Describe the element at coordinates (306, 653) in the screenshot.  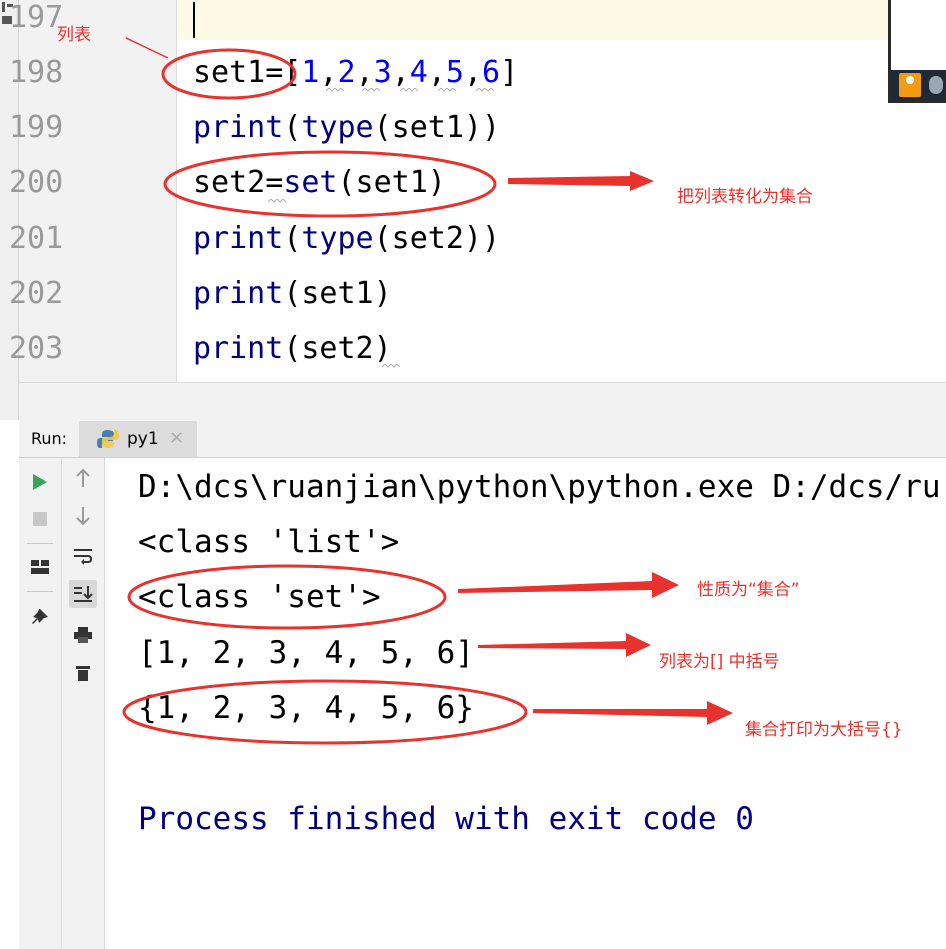
I see `console-line: [1, 2, 3, 4, 5, 6]` at that location.